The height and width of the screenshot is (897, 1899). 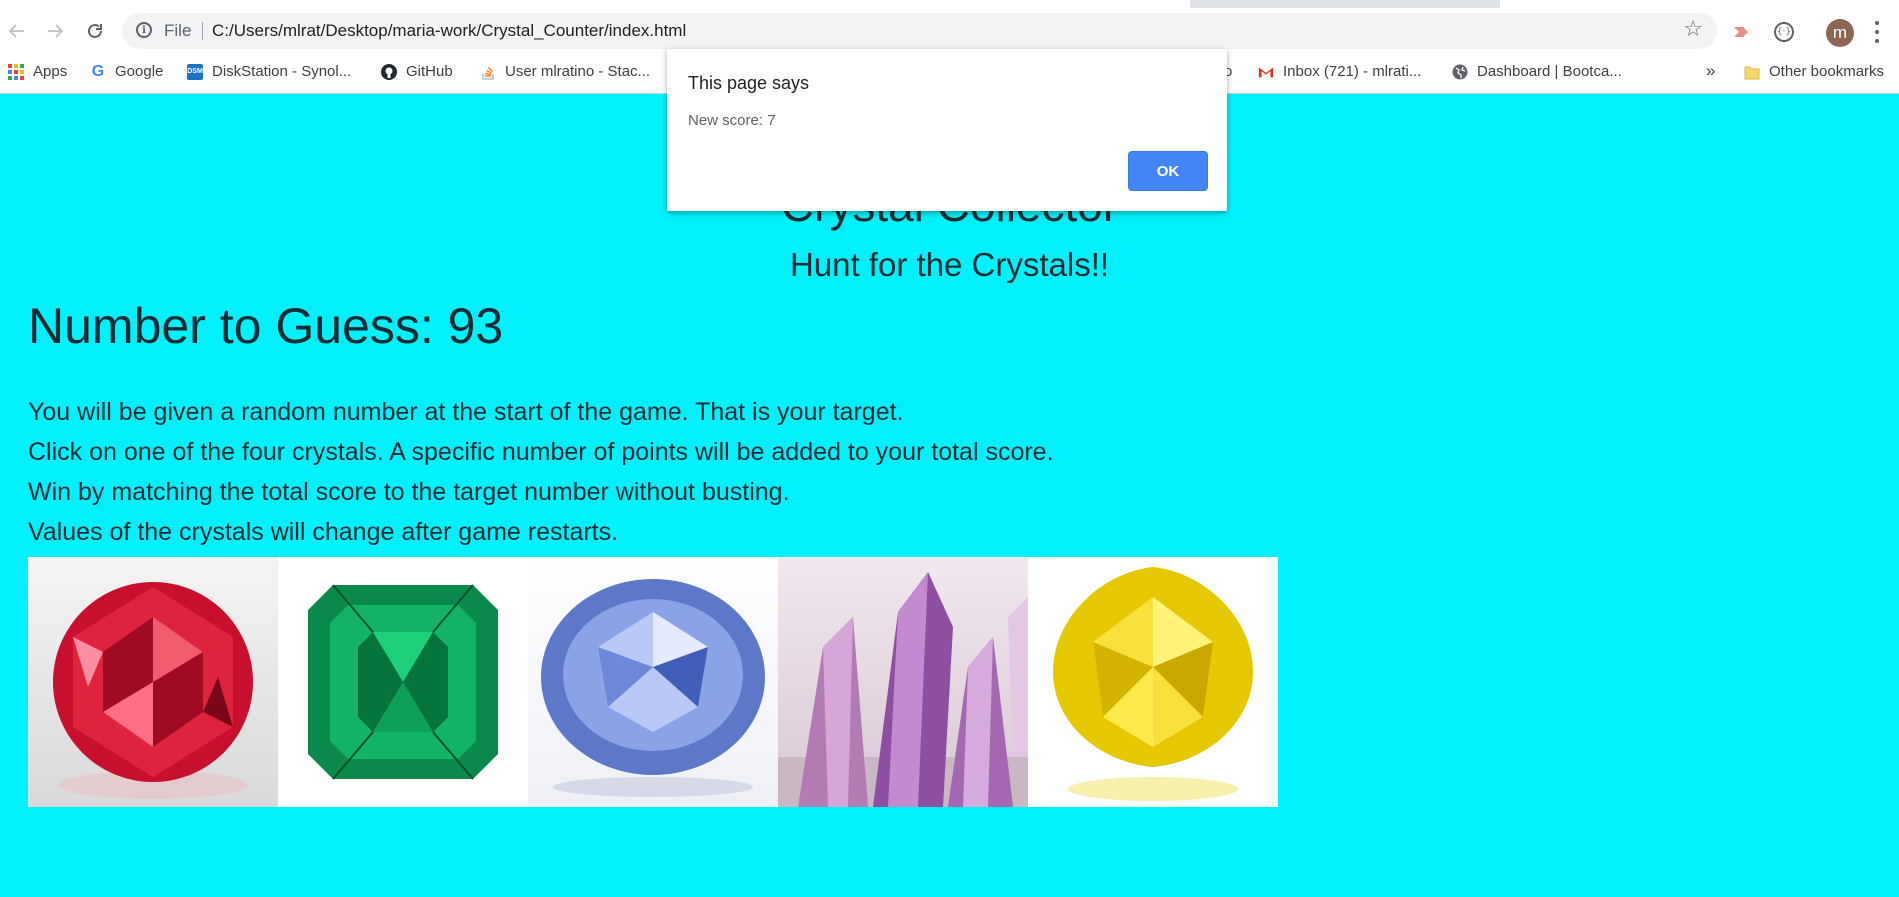 I want to click on bookmark-label: », so click(x=1711, y=70).